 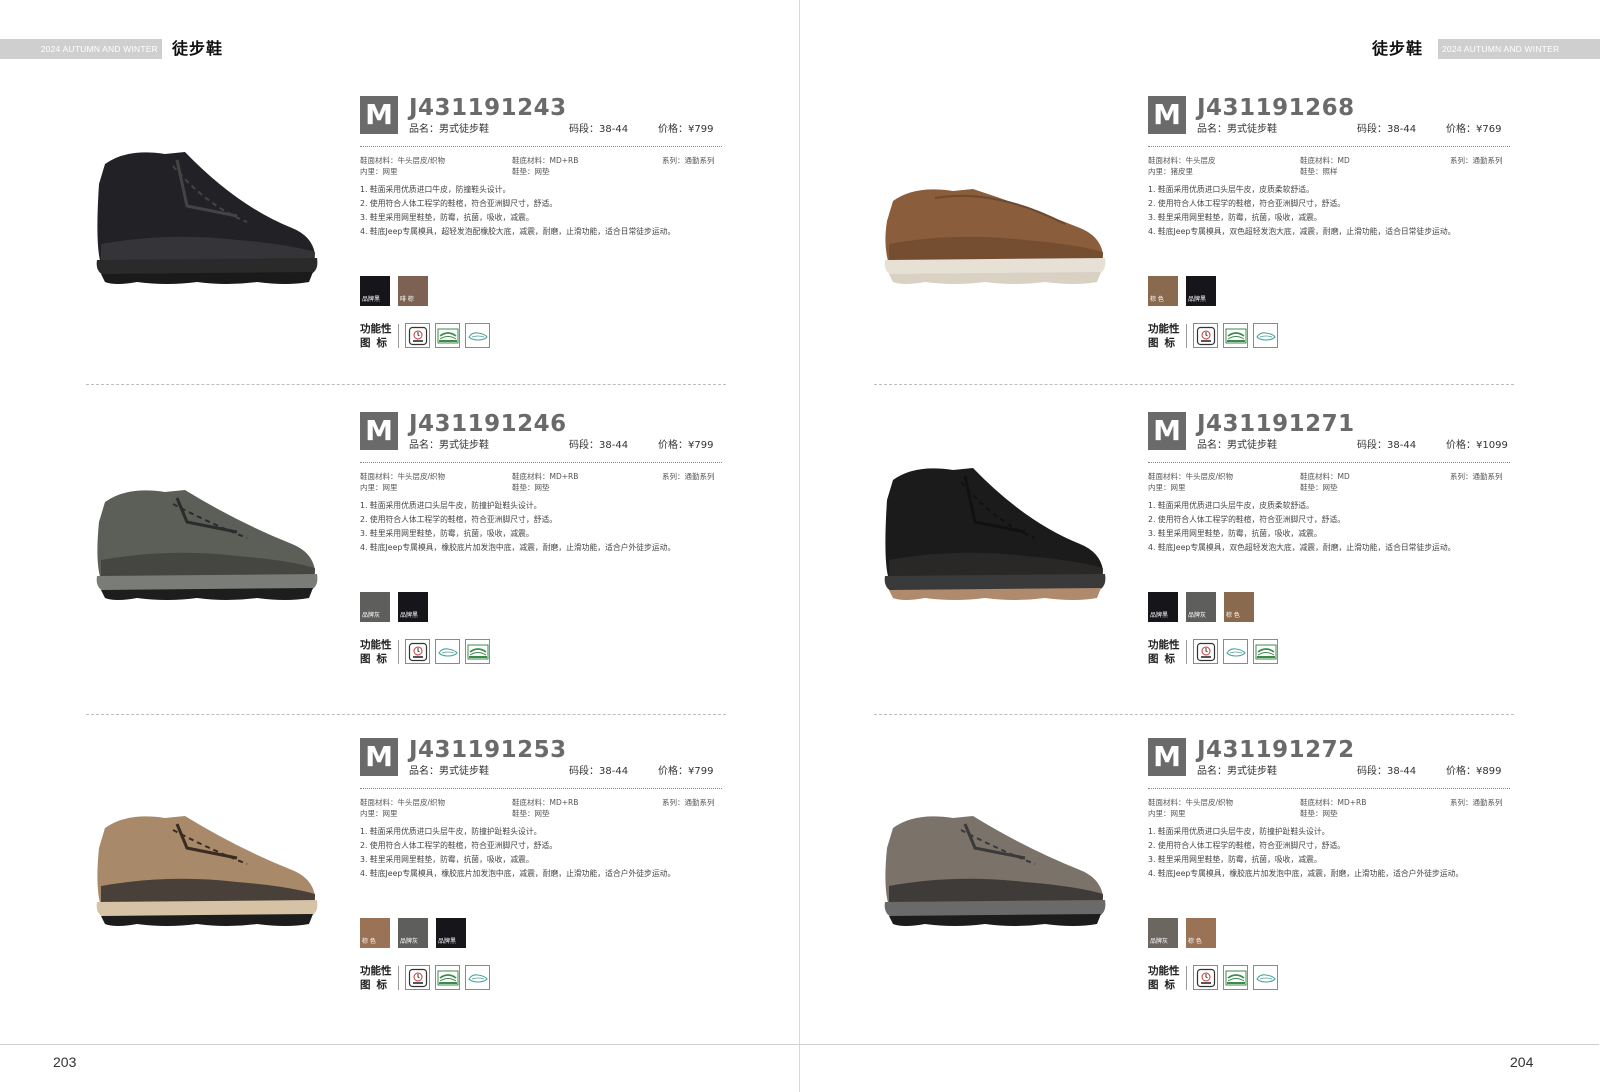 What do you see at coordinates (380, 652) in the screenshot?
I see `function-icons-label: 功能性 图标` at bounding box center [380, 652].